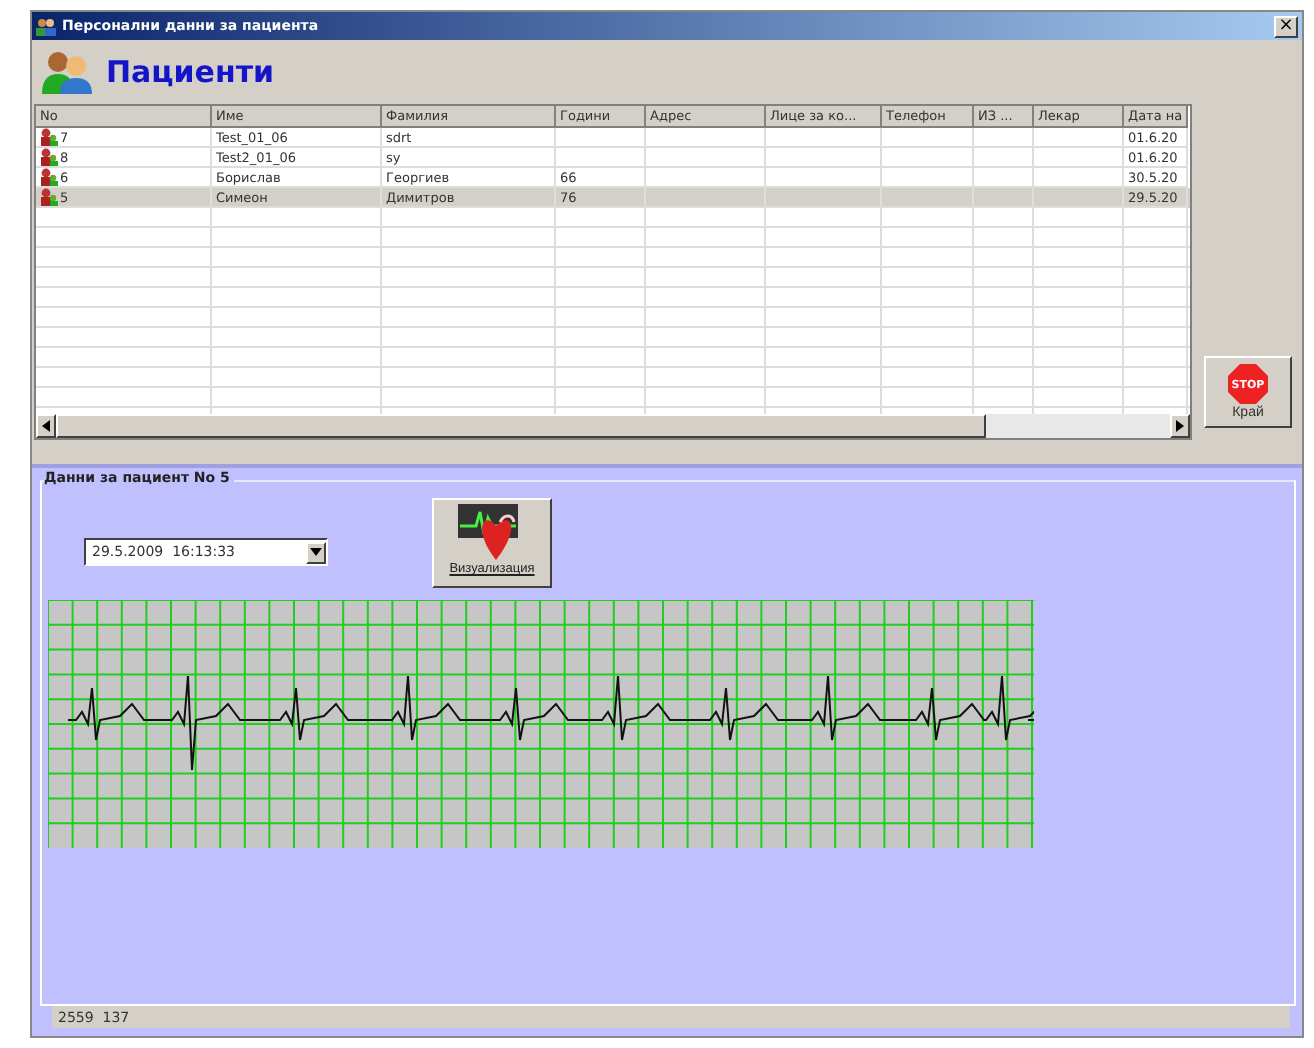 The height and width of the screenshot is (1048, 1314). Describe the element at coordinates (1286, 26) in the screenshot. I see `close-button: ×` at that location.